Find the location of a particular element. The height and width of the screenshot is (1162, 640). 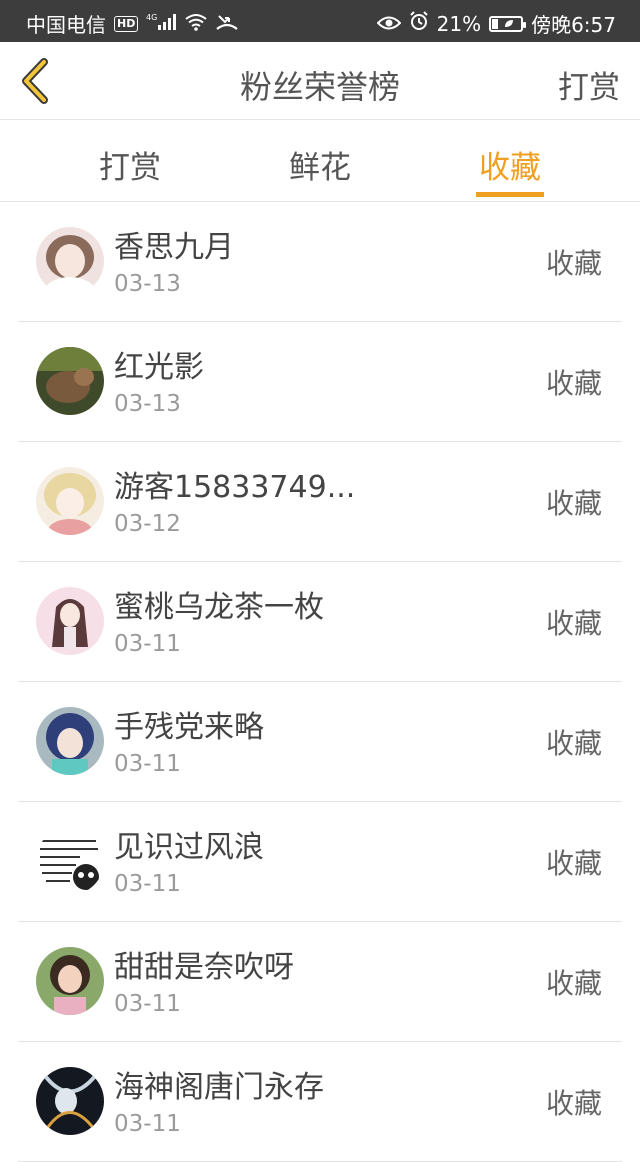

carrier-name: 中国电信 is located at coordinates (66, 25).